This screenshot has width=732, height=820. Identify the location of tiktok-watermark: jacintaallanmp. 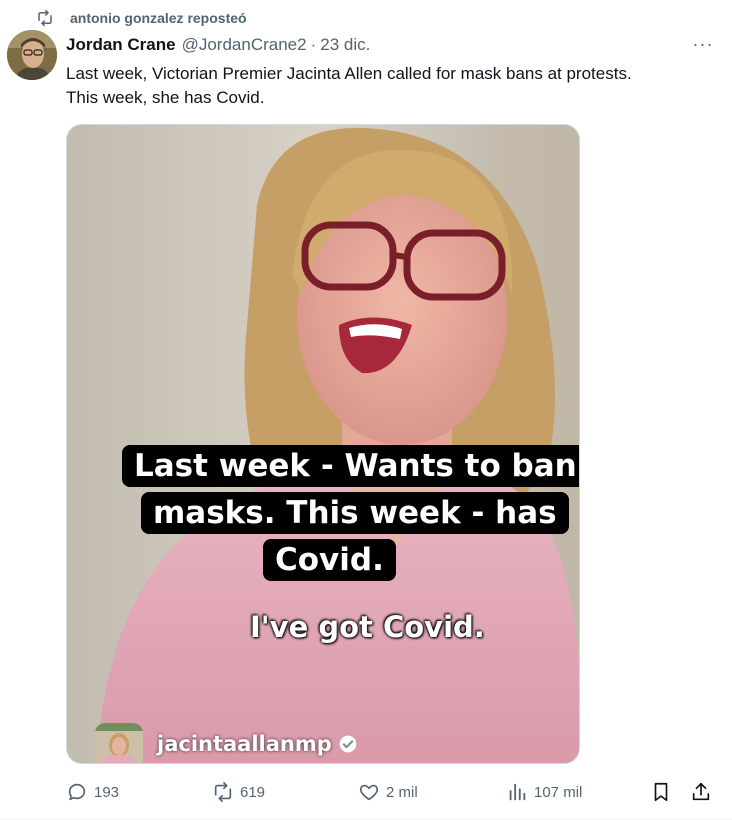
(226, 743).